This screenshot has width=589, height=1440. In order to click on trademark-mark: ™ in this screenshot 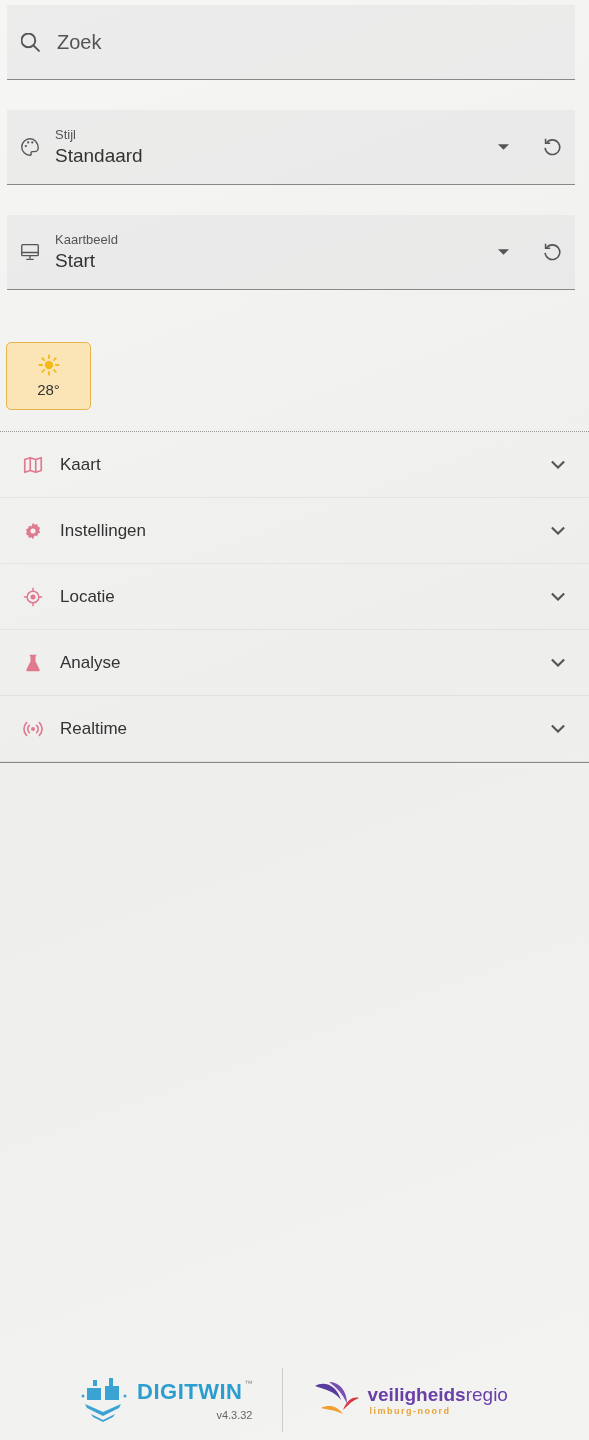, I will do `click(248, 1383)`.